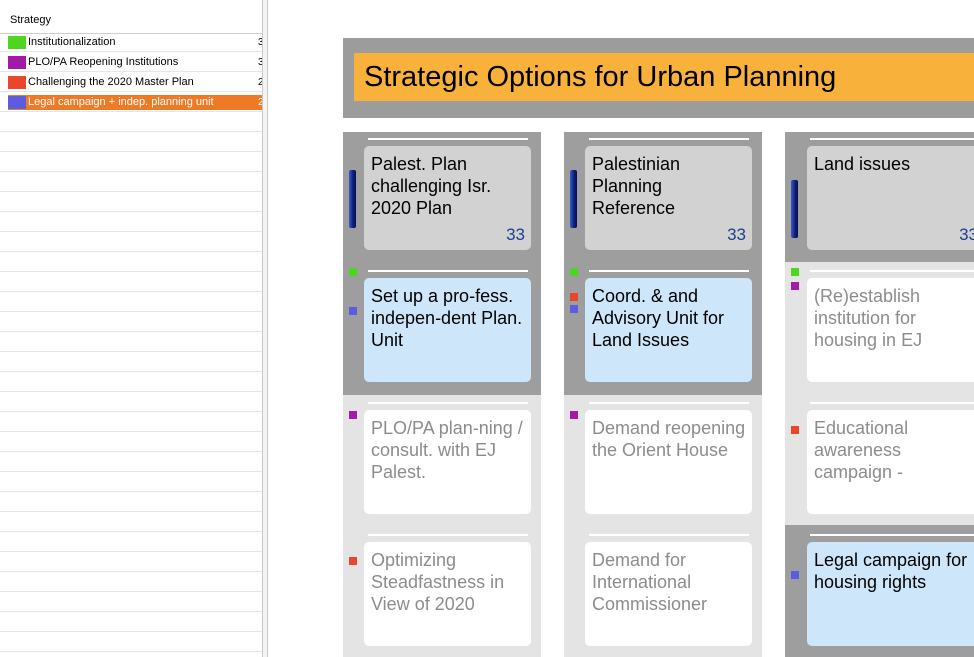 The width and height of the screenshot is (974, 657). What do you see at coordinates (131, 17) in the screenshot?
I see `strategy-panel-header: Strategy` at bounding box center [131, 17].